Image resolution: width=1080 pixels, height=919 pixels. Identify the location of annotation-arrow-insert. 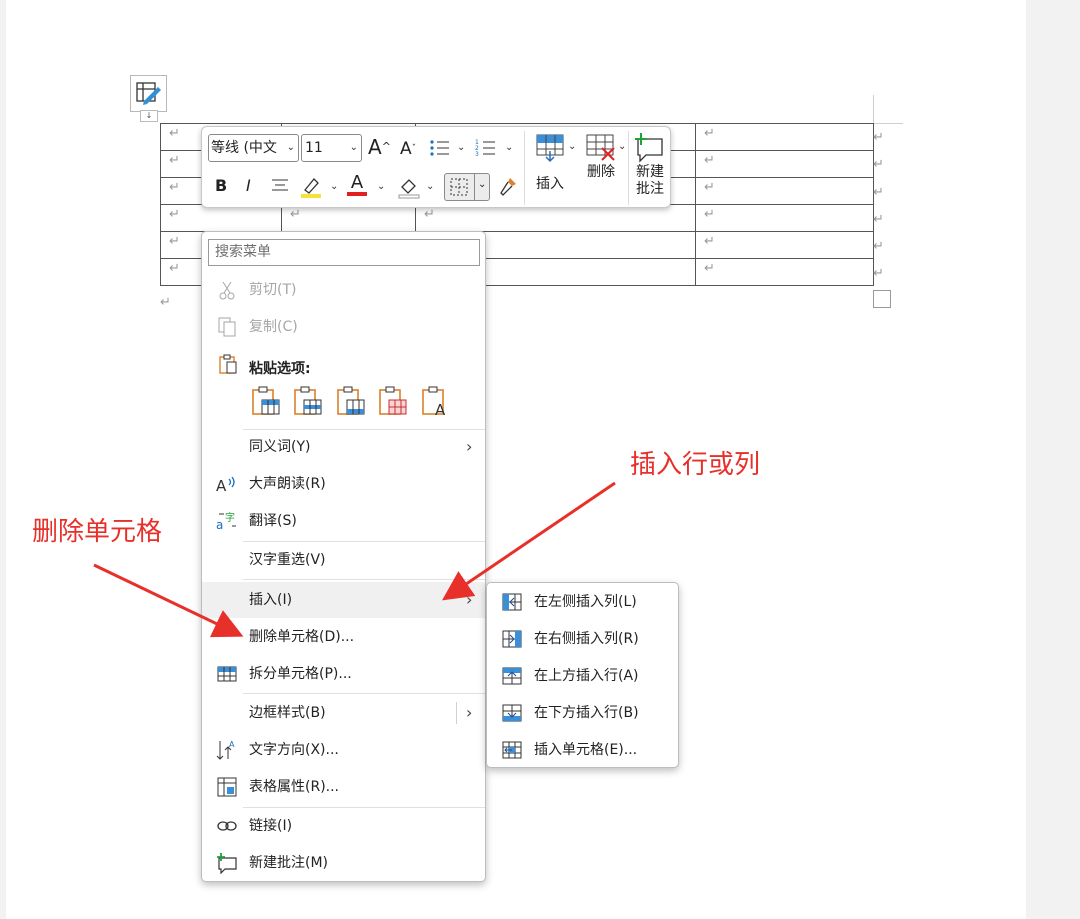
(529, 541).